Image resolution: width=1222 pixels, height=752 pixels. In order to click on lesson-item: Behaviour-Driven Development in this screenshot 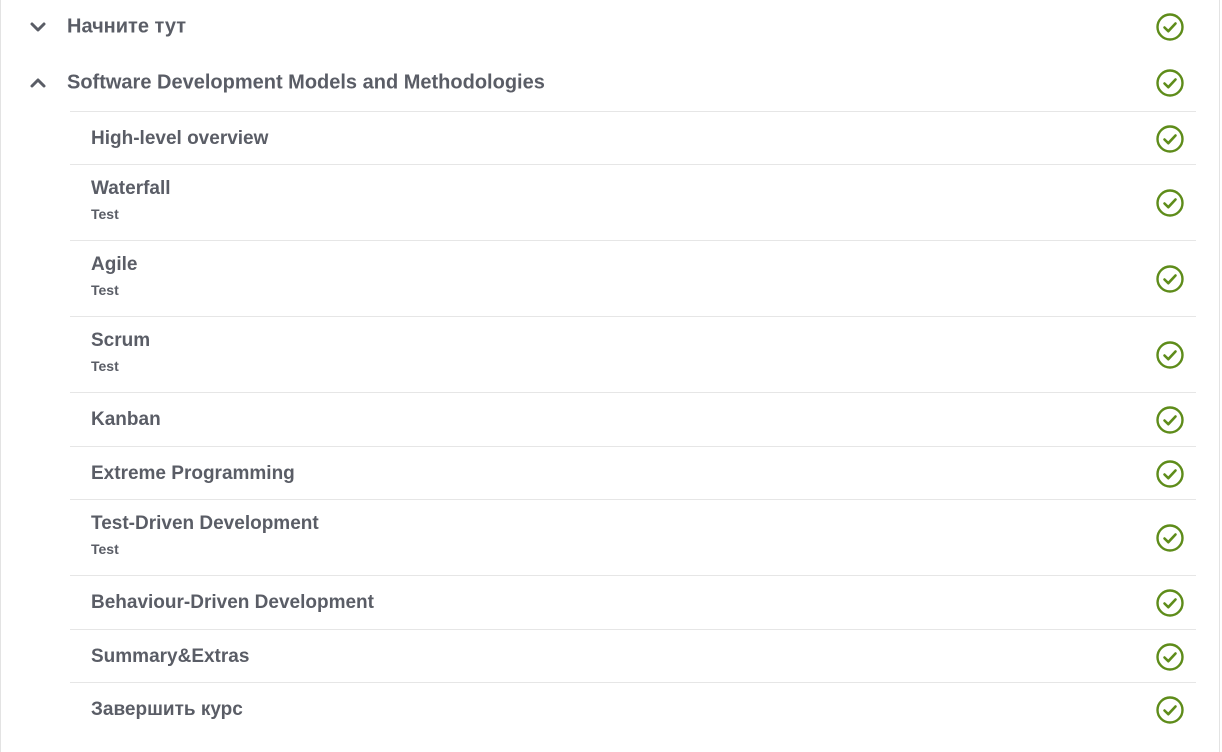, I will do `click(633, 602)`.